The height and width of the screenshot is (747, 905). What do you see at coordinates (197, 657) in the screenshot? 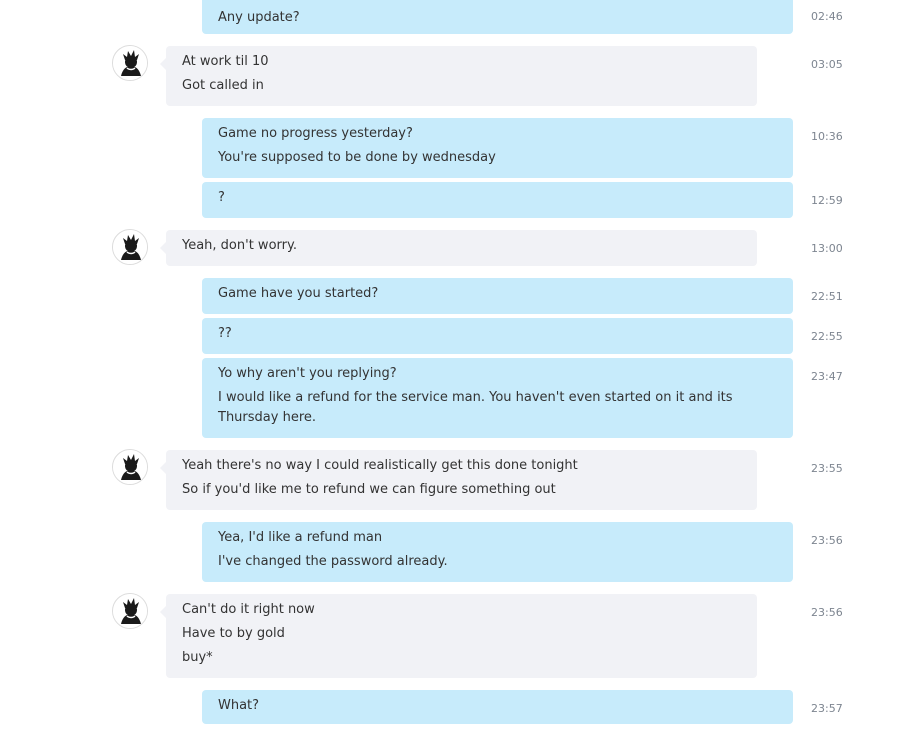
I see `message-text: buy*` at bounding box center [197, 657].